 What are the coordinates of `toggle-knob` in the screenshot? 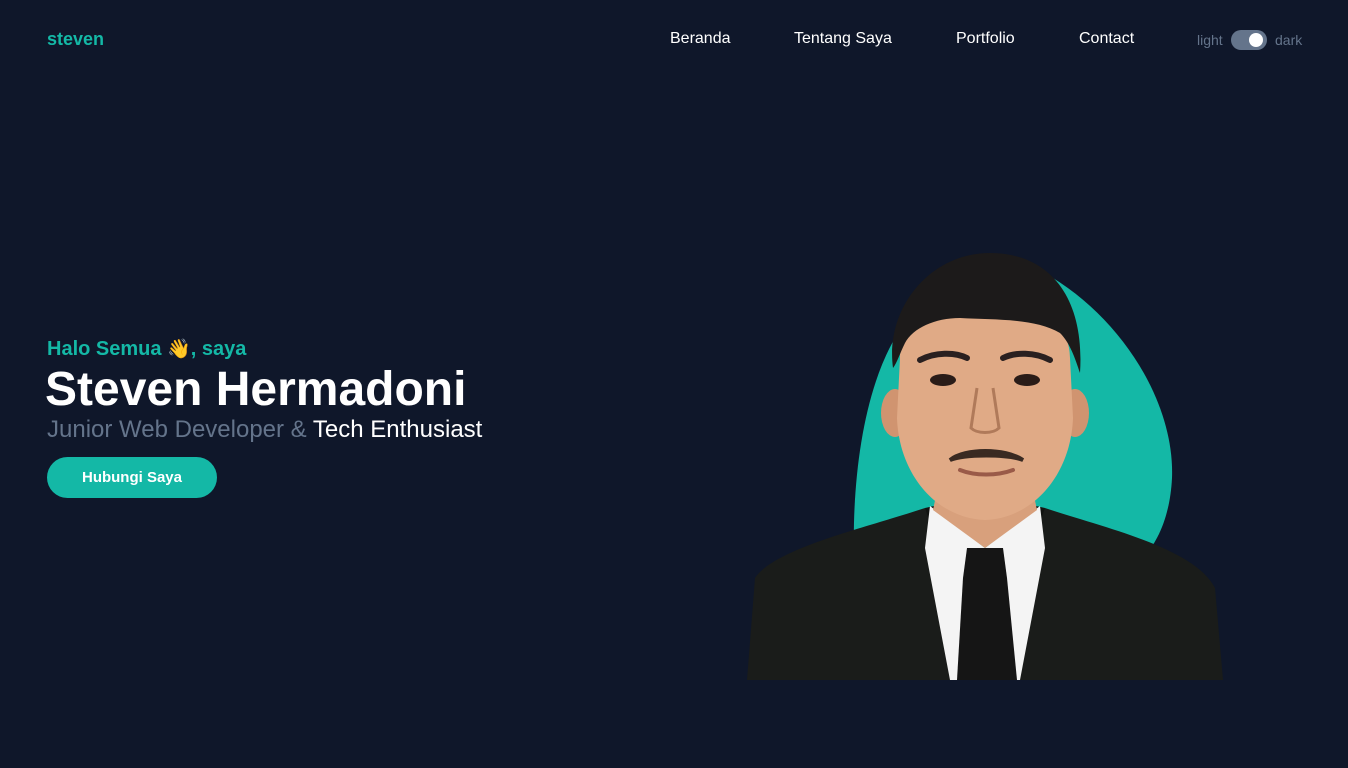 It's located at (1256, 40).